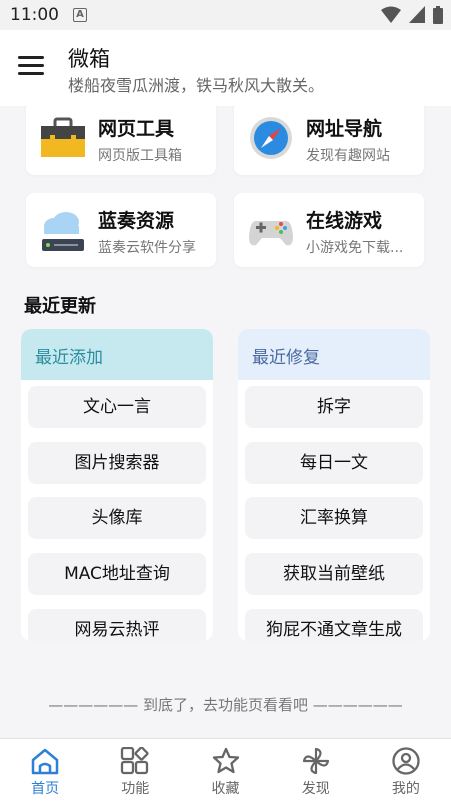 This screenshot has width=451, height=803. Describe the element at coordinates (80, 15) in the screenshot. I see `notification-icon: A` at that location.